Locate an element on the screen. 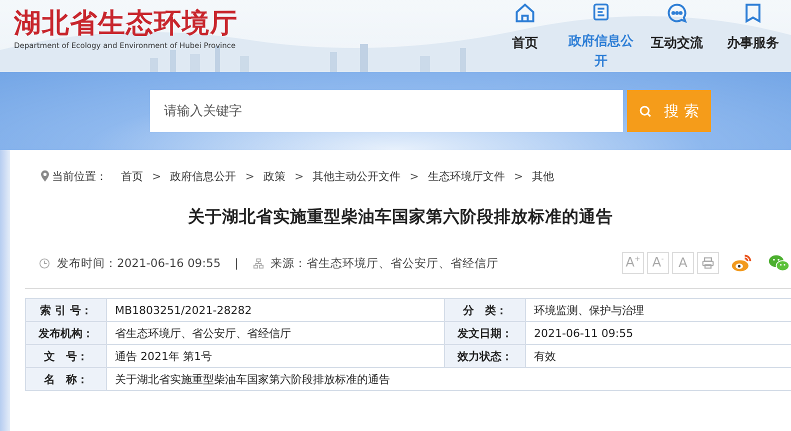  hierarchy-icon is located at coordinates (258, 263).